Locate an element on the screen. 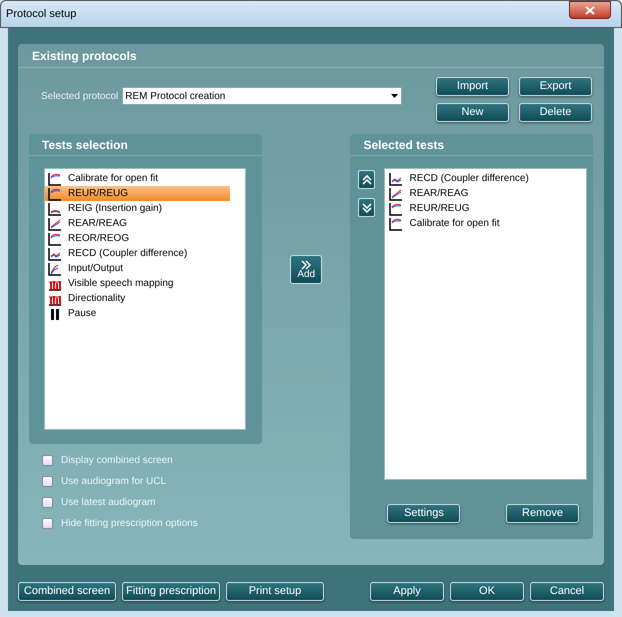 This screenshot has height=617, width=622. test-list-item: Pause is located at coordinates (137, 313).